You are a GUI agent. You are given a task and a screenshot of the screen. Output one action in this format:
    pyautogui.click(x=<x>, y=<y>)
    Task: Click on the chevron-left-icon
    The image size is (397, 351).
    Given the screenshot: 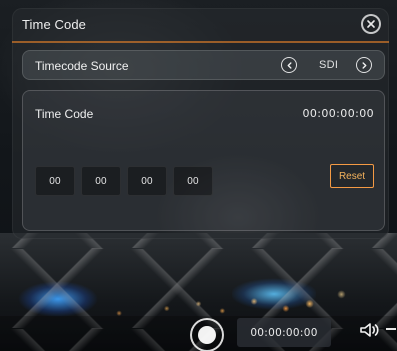 What is the action you would take?
    pyautogui.click(x=289, y=65)
    